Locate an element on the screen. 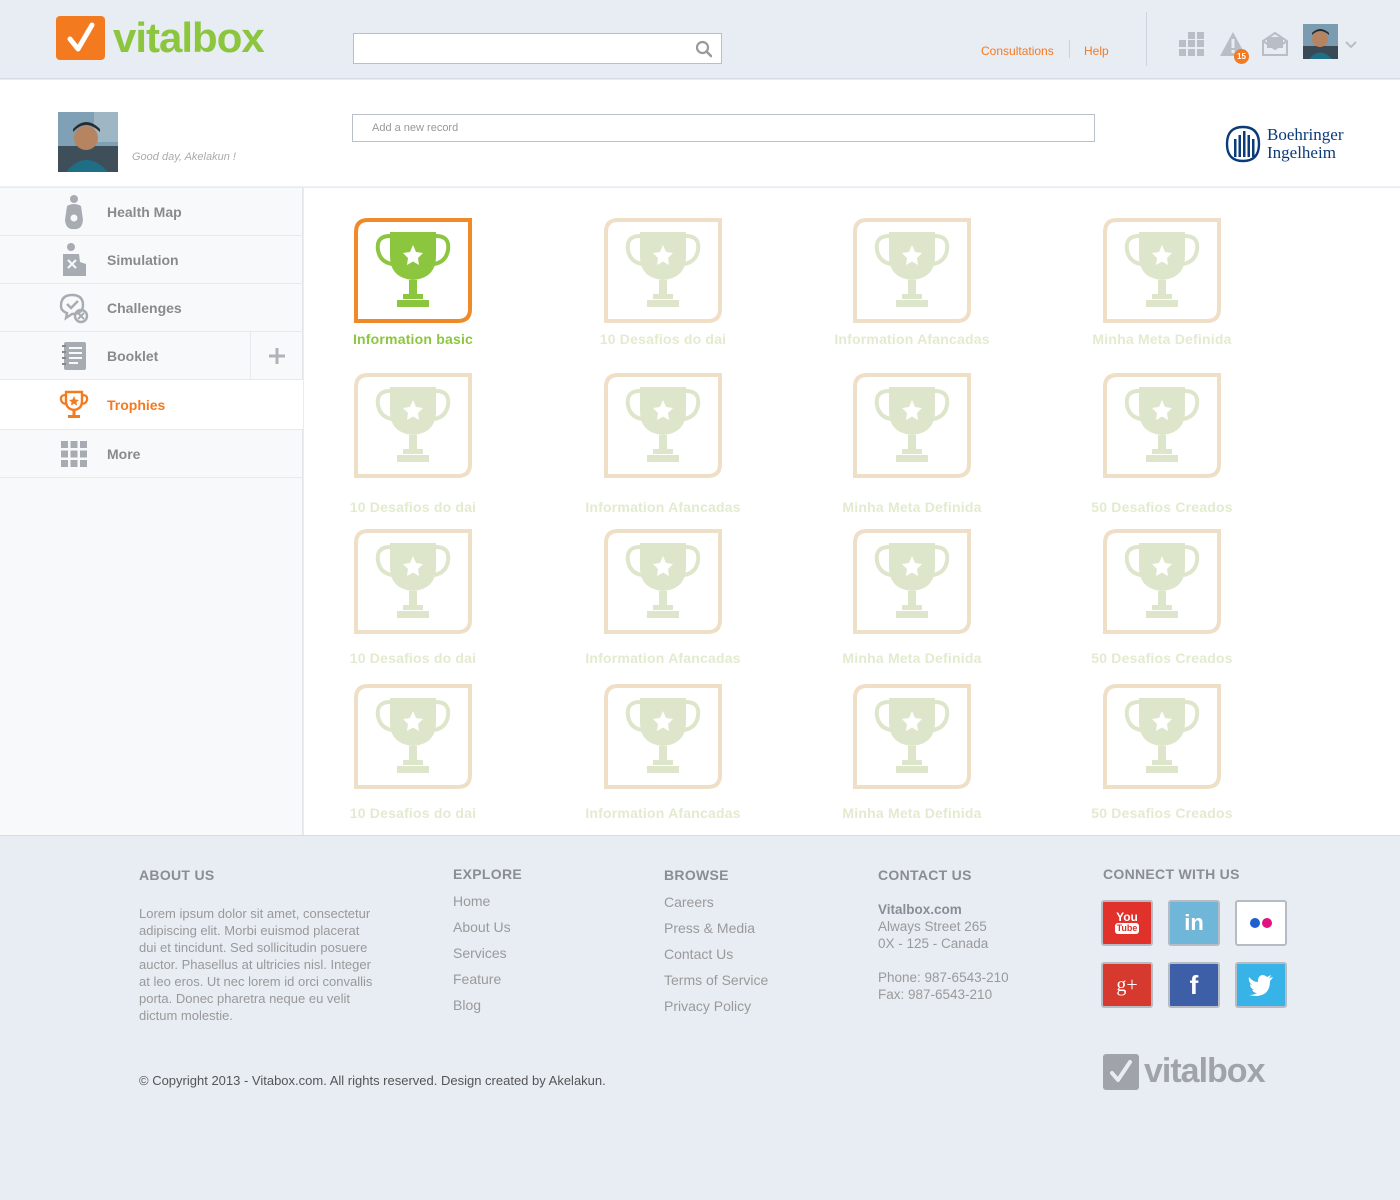 The width and height of the screenshot is (1400, 1200). sponsor-logo: Boehringer Ingelheim is located at coordinates (1284, 144).